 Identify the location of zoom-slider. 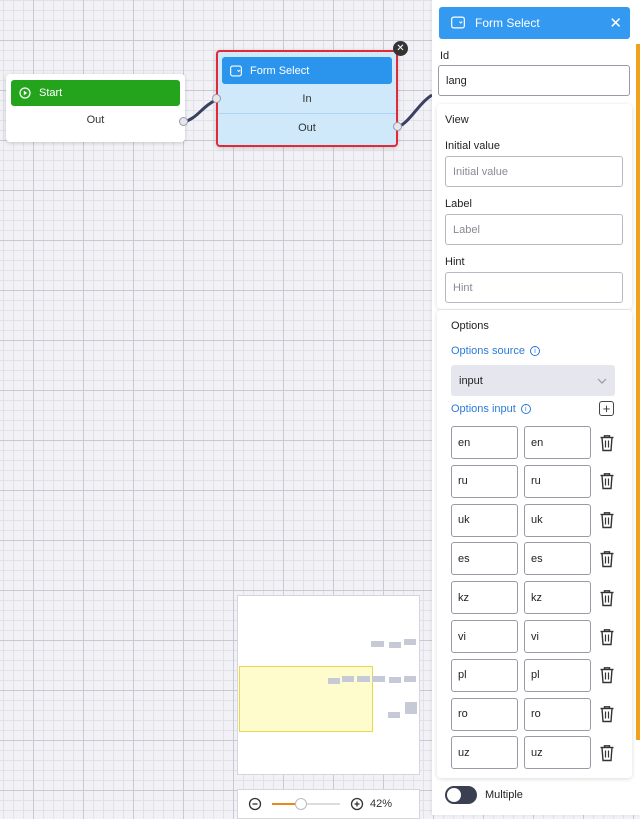
(306, 804).